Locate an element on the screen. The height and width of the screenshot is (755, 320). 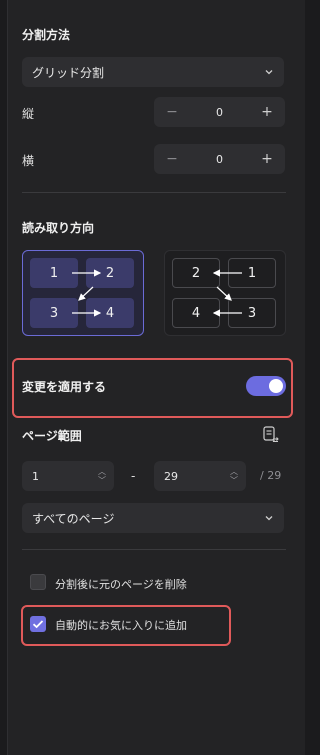
toggle-knob is located at coordinates (276, 386).